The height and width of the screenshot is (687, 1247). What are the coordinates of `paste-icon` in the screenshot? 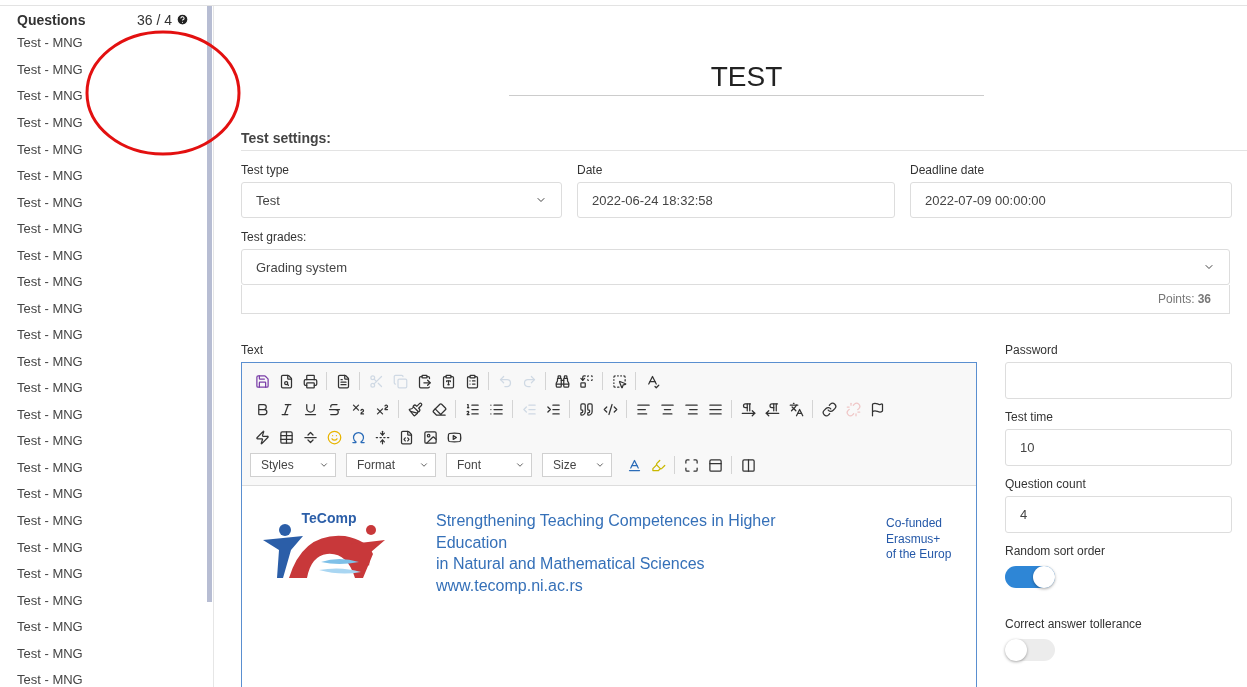 It's located at (424, 381).